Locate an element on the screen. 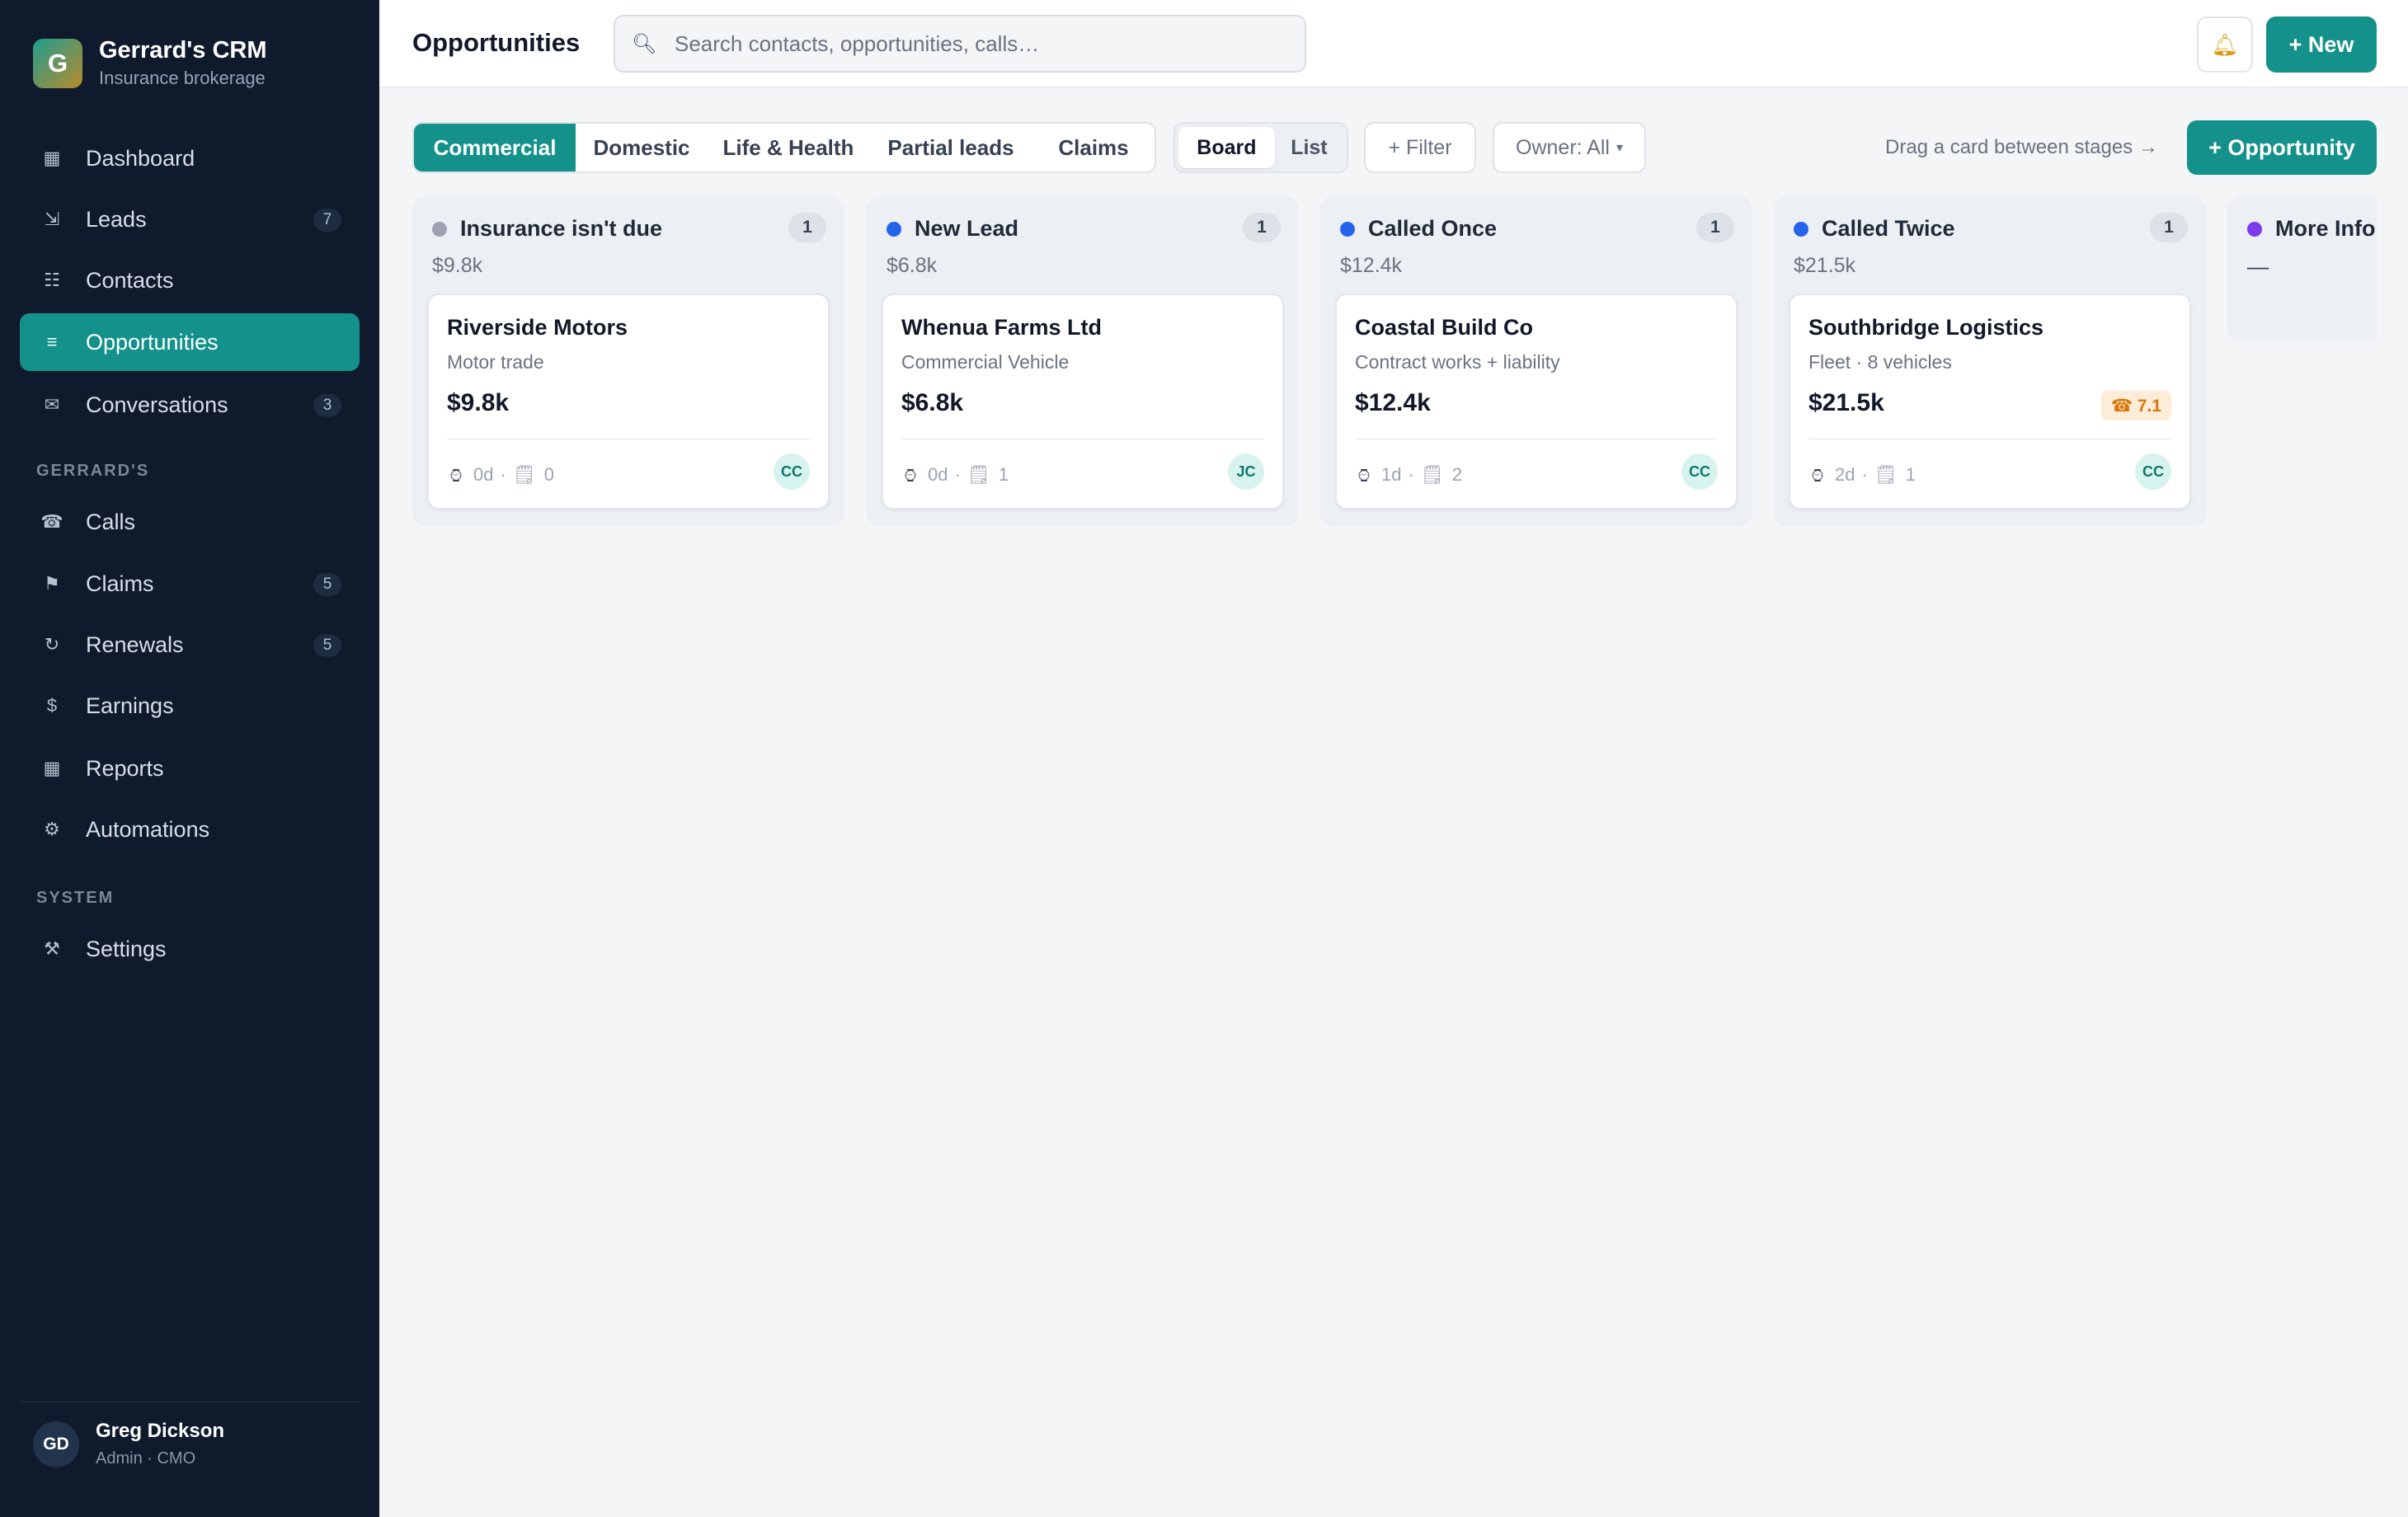  sidebar-item-contacts: ☷ Contacts is located at coordinates (190, 280).